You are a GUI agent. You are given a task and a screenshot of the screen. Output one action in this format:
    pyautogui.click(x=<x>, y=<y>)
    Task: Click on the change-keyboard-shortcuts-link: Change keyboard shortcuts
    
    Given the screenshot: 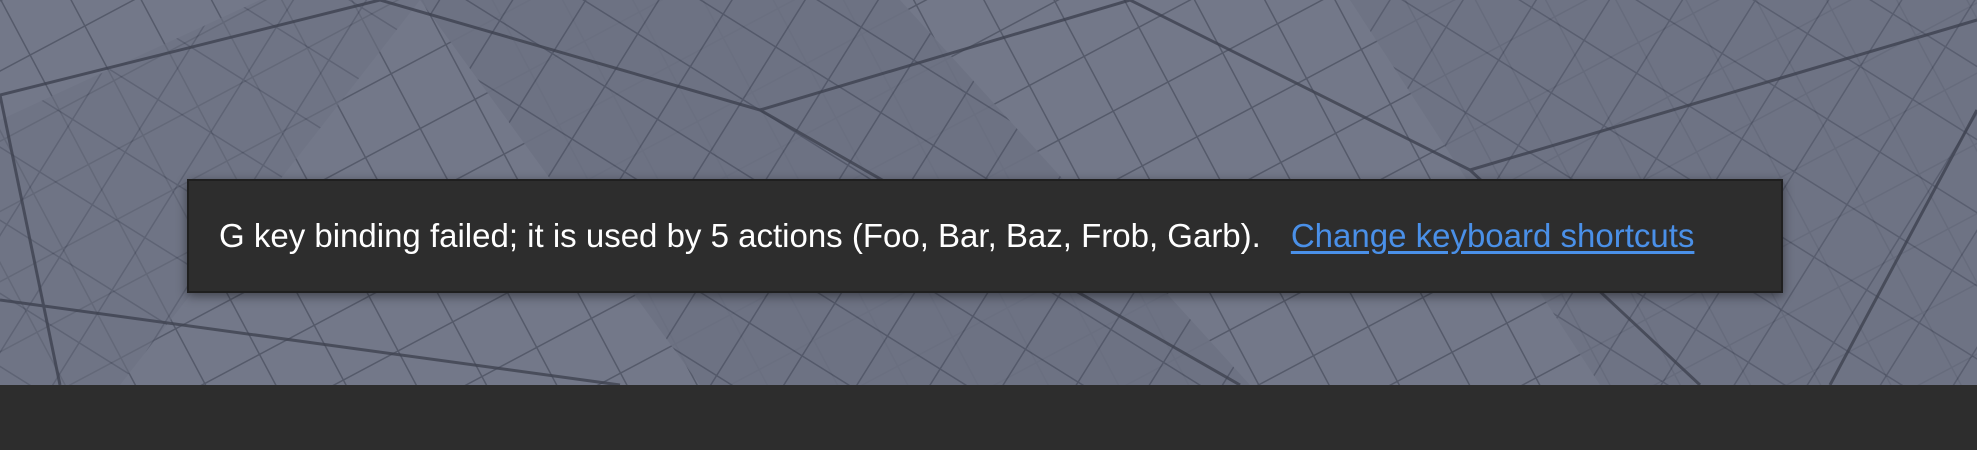 What is the action you would take?
    pyautogui.click(x=1493, y=236)
    